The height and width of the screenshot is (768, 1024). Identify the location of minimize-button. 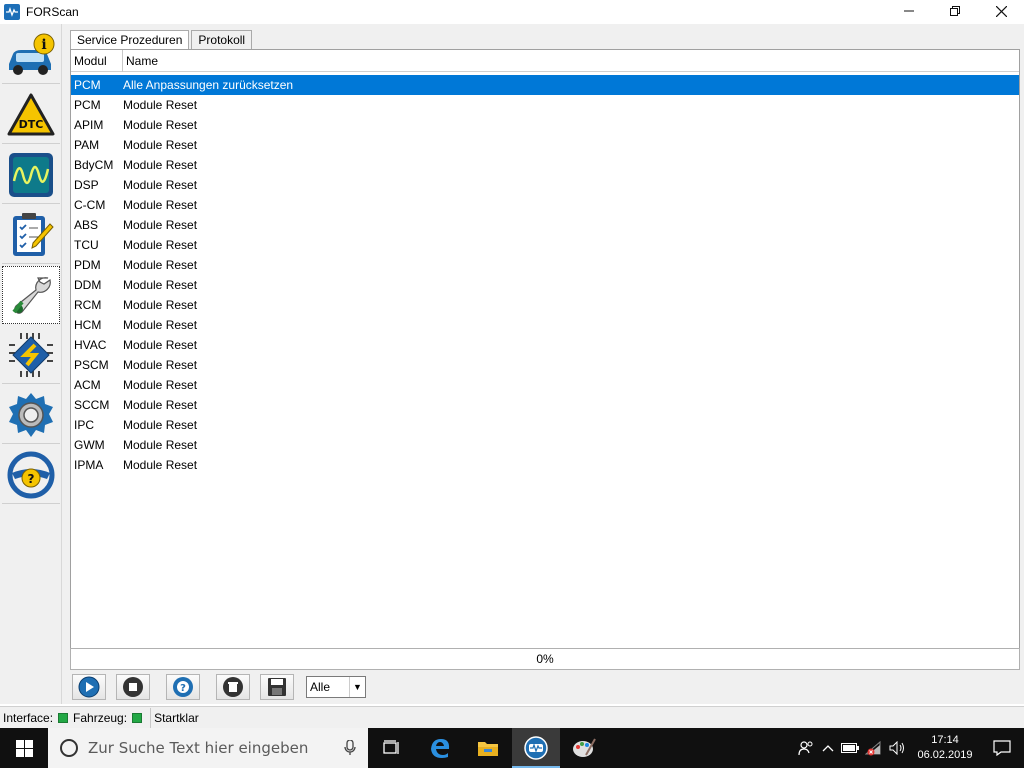
(909, 11).